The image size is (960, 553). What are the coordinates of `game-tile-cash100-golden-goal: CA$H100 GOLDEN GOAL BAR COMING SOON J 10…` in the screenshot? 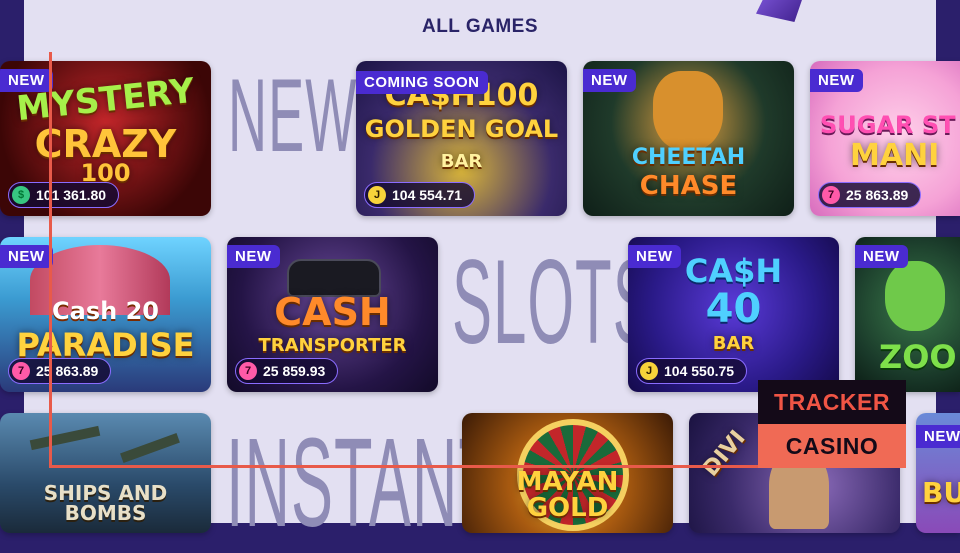 It's located at (461, 138).